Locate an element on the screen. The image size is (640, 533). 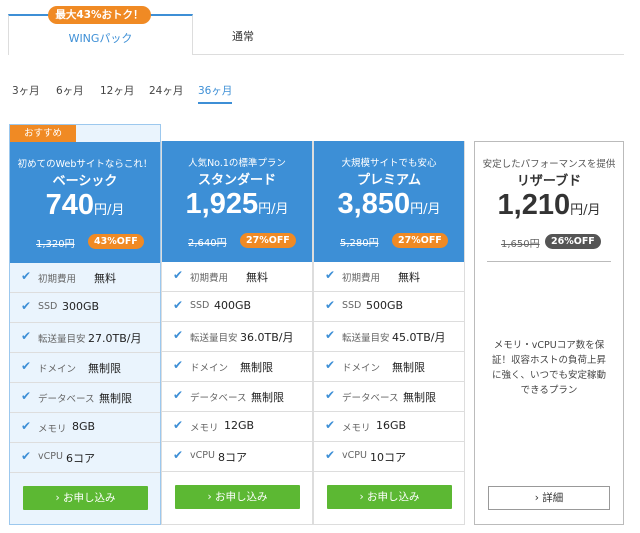
plan-tagline: 人気No.1の標準プラン is located at coordinates (237, 163).